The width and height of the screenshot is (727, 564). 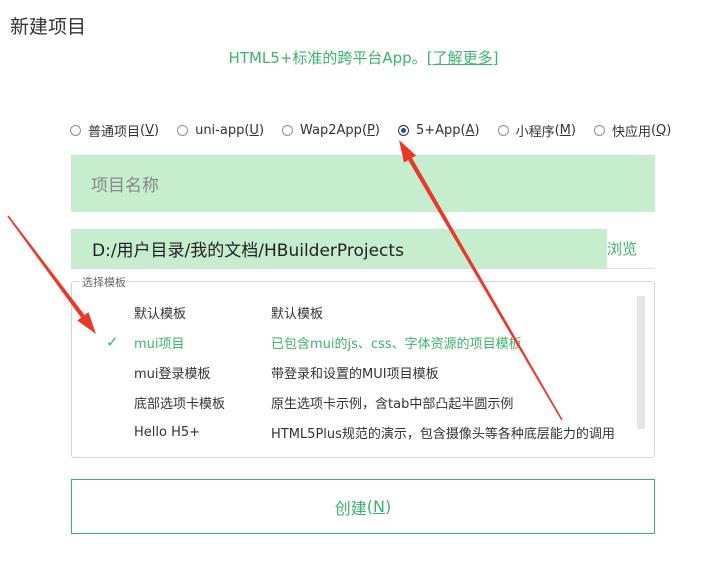 I want to click on project-type-mnemonic: V, so click(x=149, y=130).